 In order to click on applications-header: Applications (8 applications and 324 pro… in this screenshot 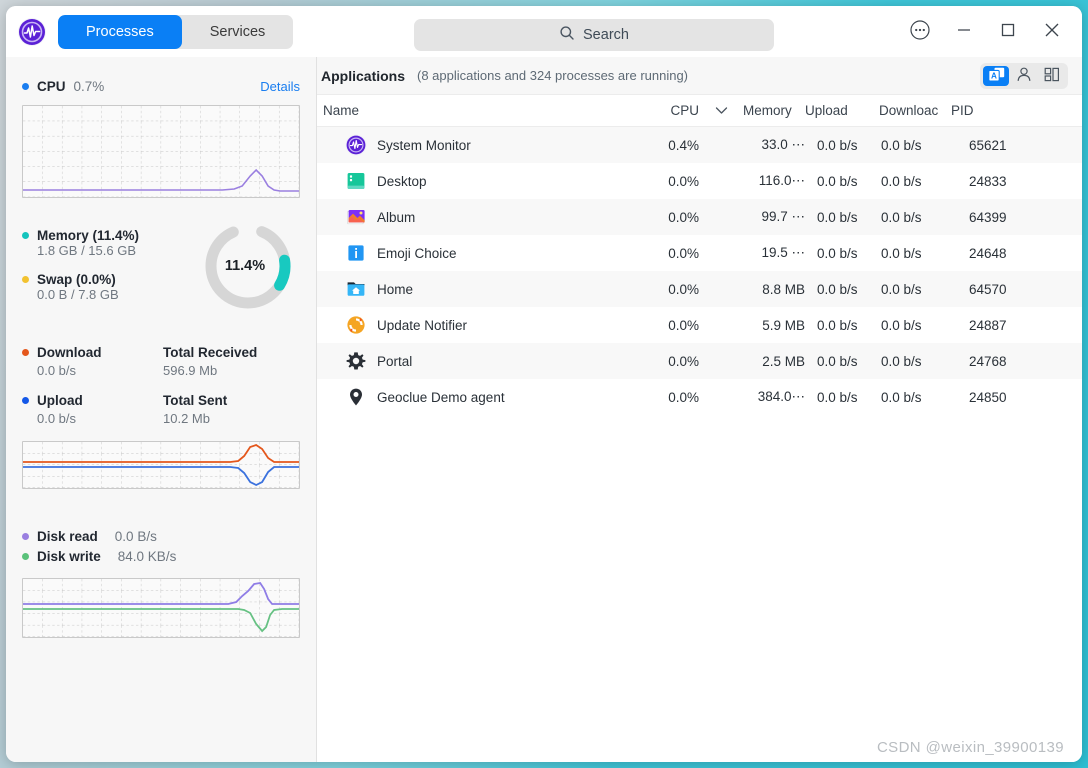, I will do `click(699, 76)`.